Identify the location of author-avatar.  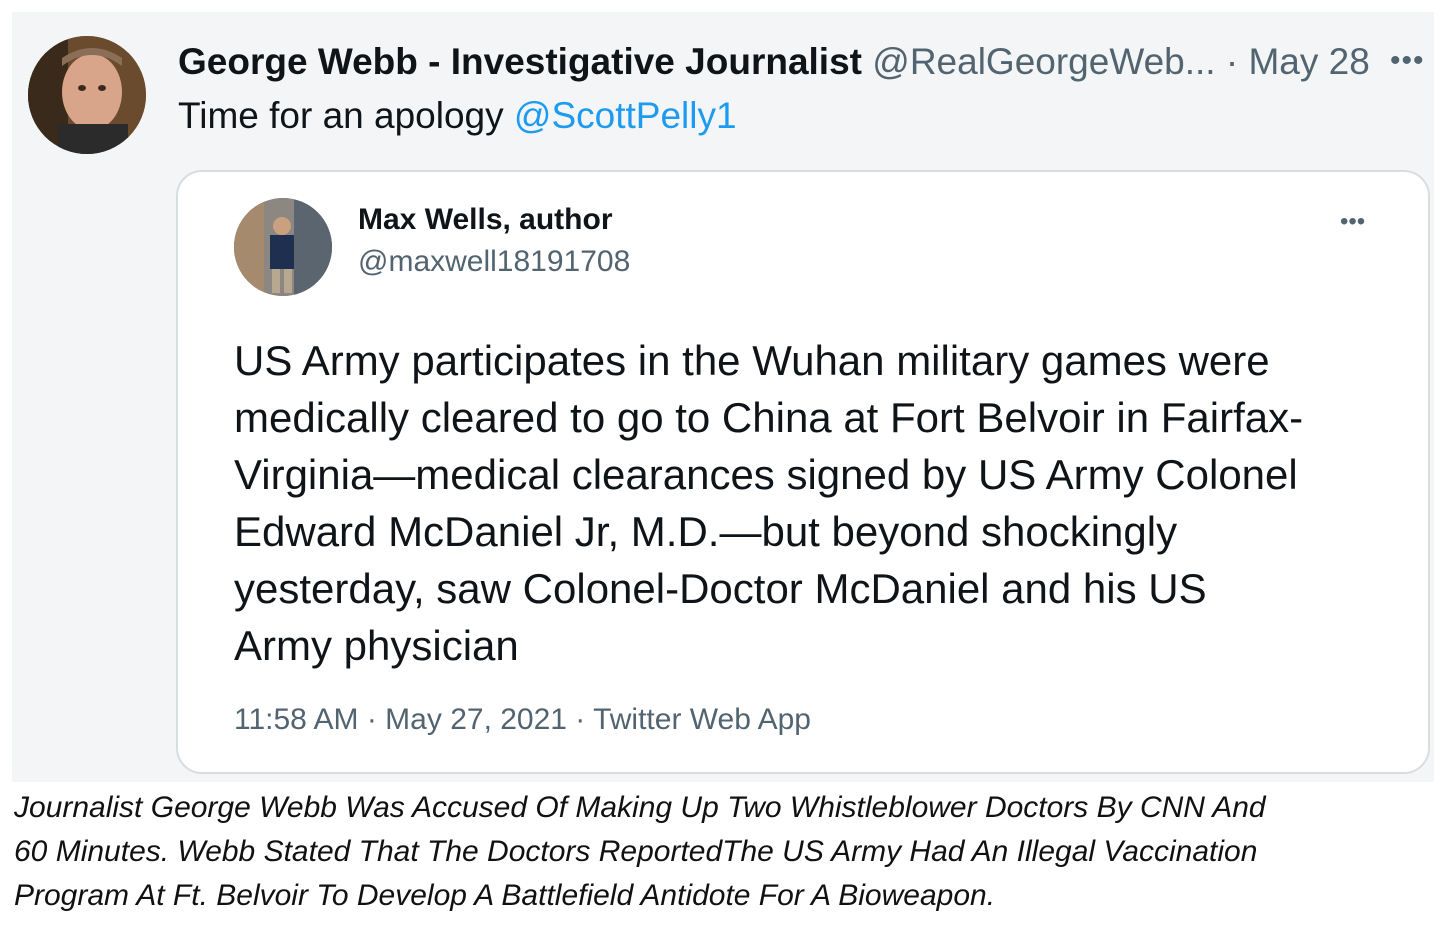
(87, 95).